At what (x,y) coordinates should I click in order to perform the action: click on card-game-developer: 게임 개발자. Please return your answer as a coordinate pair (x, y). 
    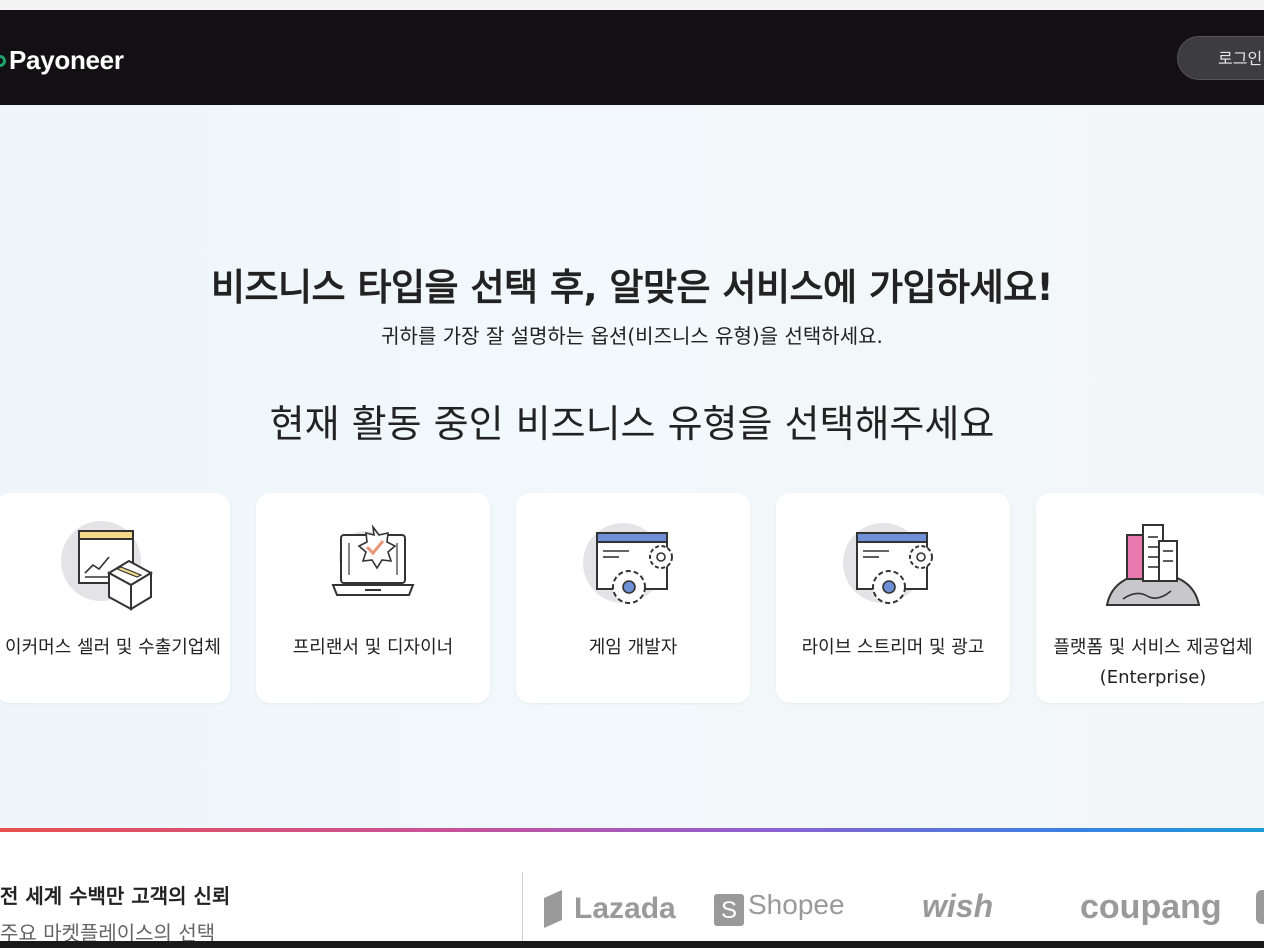
    Looking at the image, I should click on (633, 598).